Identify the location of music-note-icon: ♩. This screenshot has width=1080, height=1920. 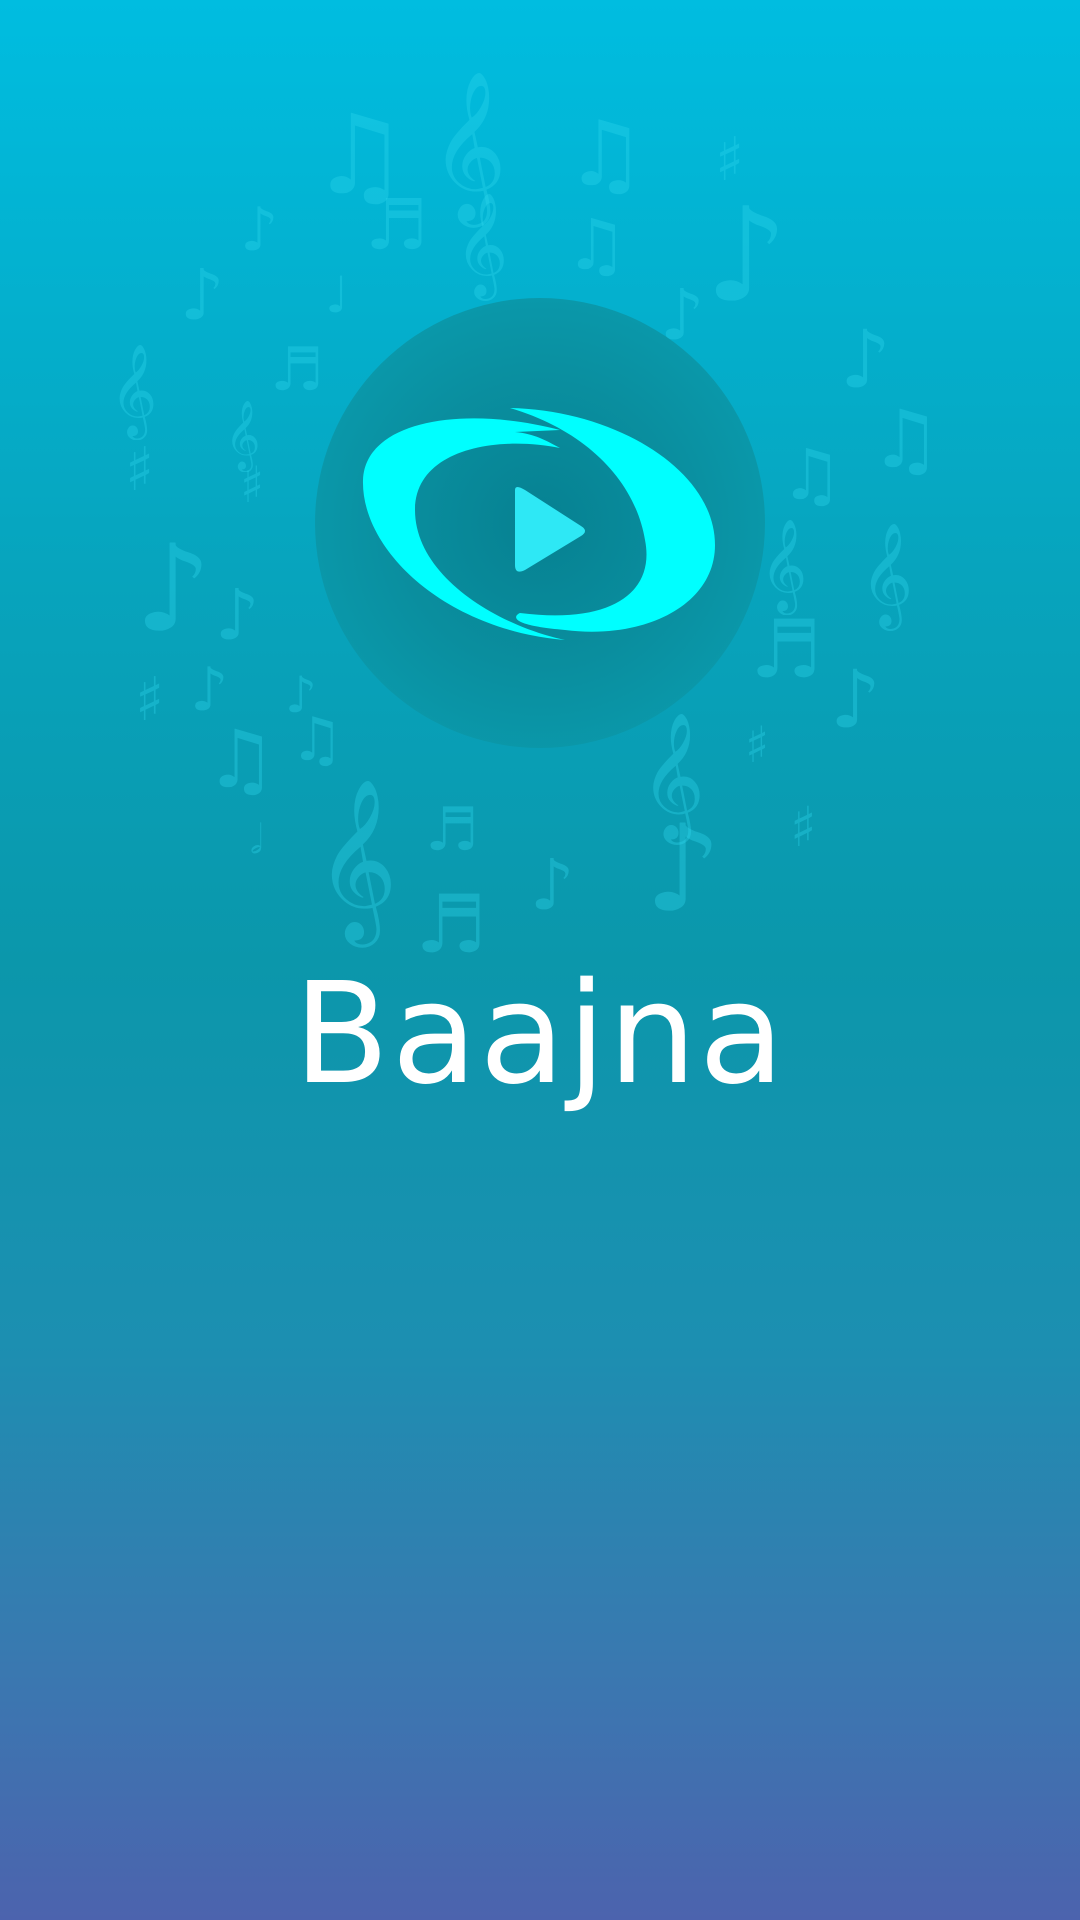
(337, 295).